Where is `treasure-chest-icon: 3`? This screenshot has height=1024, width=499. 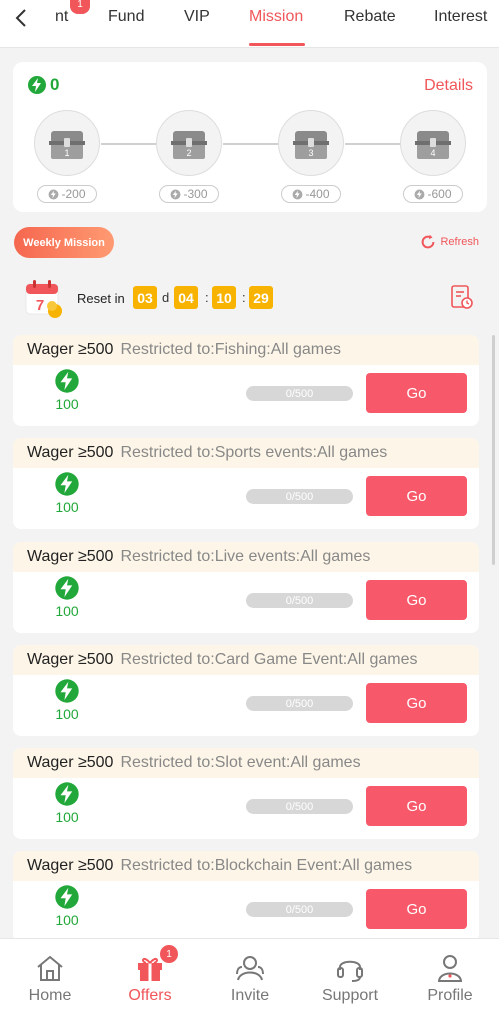
treasure-chest-icon: 3 is located at coordinates (311, 145).